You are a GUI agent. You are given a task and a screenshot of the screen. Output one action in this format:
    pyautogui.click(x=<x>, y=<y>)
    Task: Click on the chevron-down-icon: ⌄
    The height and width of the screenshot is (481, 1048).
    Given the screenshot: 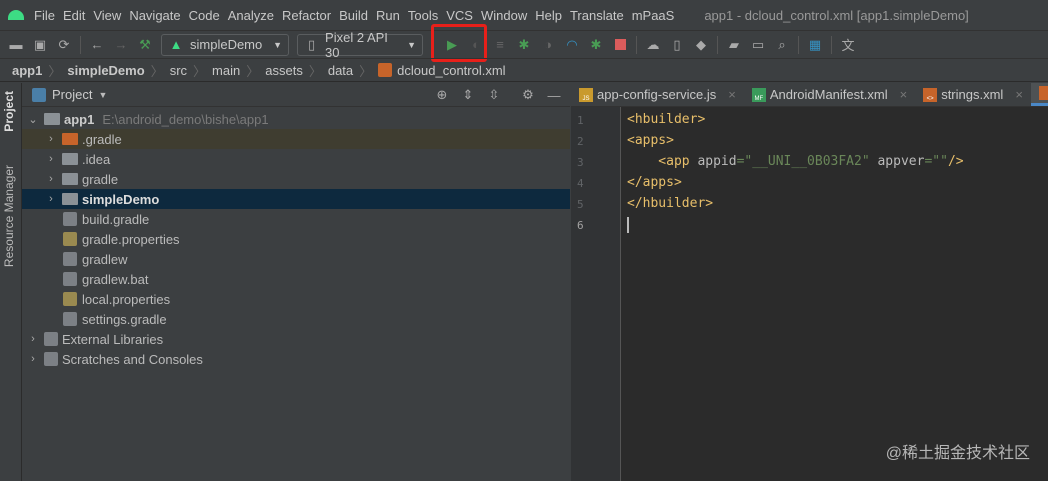 What is the action you would take?
    pyautogui.click(x=33, y=119)
    